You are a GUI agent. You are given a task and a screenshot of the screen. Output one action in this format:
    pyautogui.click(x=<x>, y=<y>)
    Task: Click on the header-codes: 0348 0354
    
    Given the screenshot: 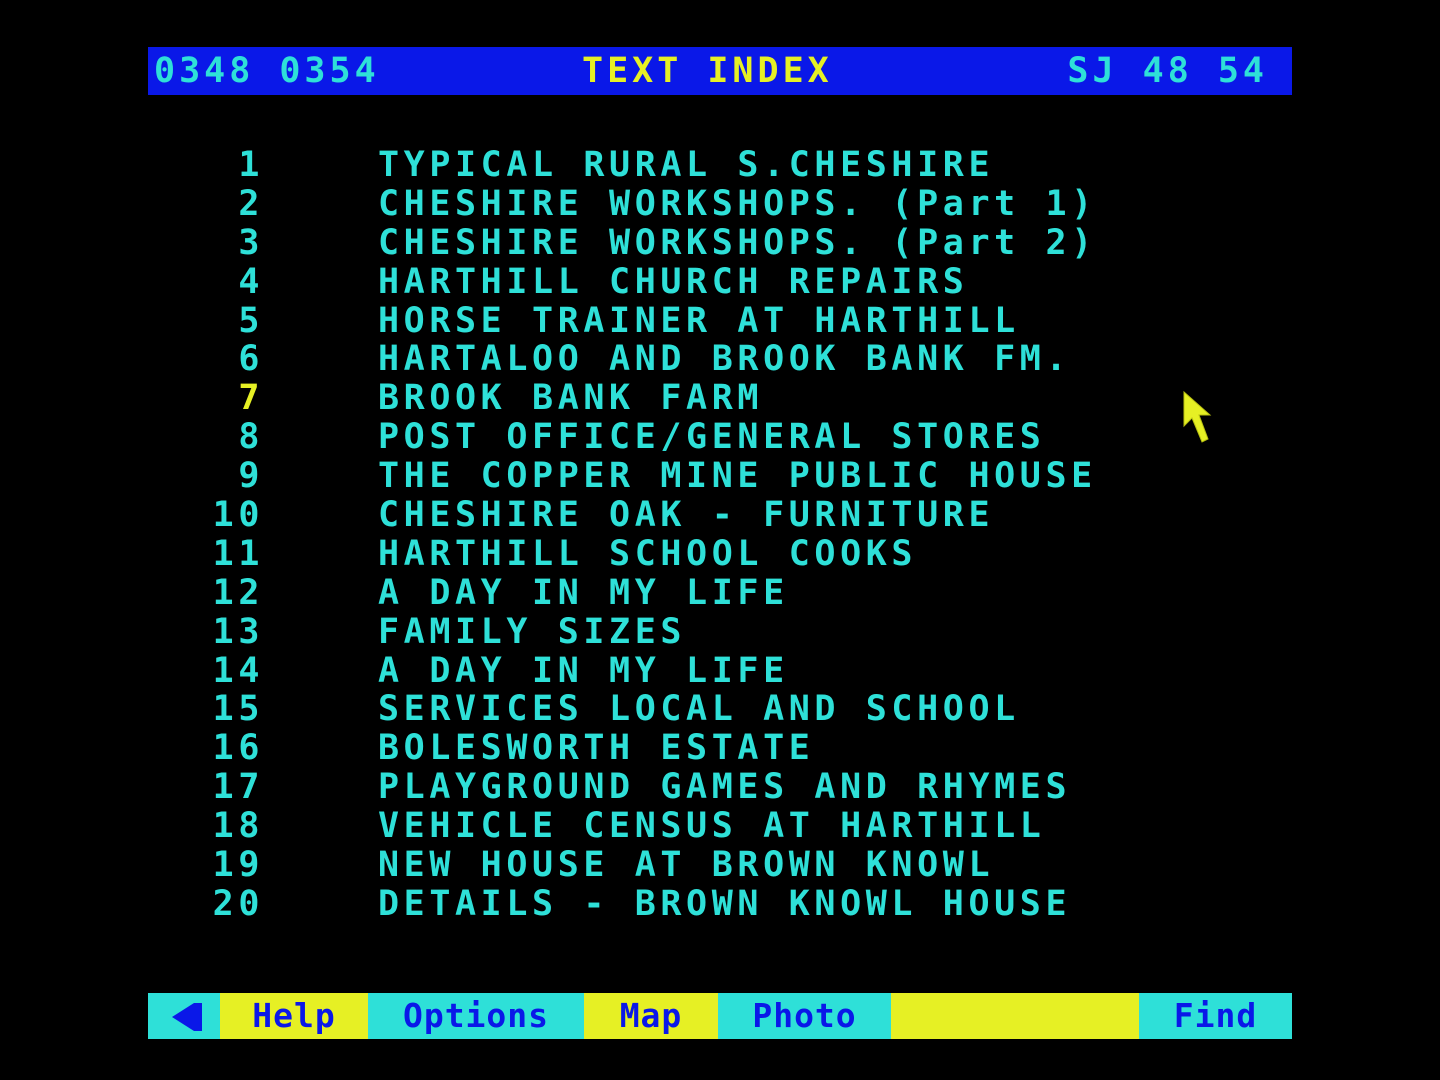 What is the action you would take?
    pyautogui.click(x=267, y=71)
    